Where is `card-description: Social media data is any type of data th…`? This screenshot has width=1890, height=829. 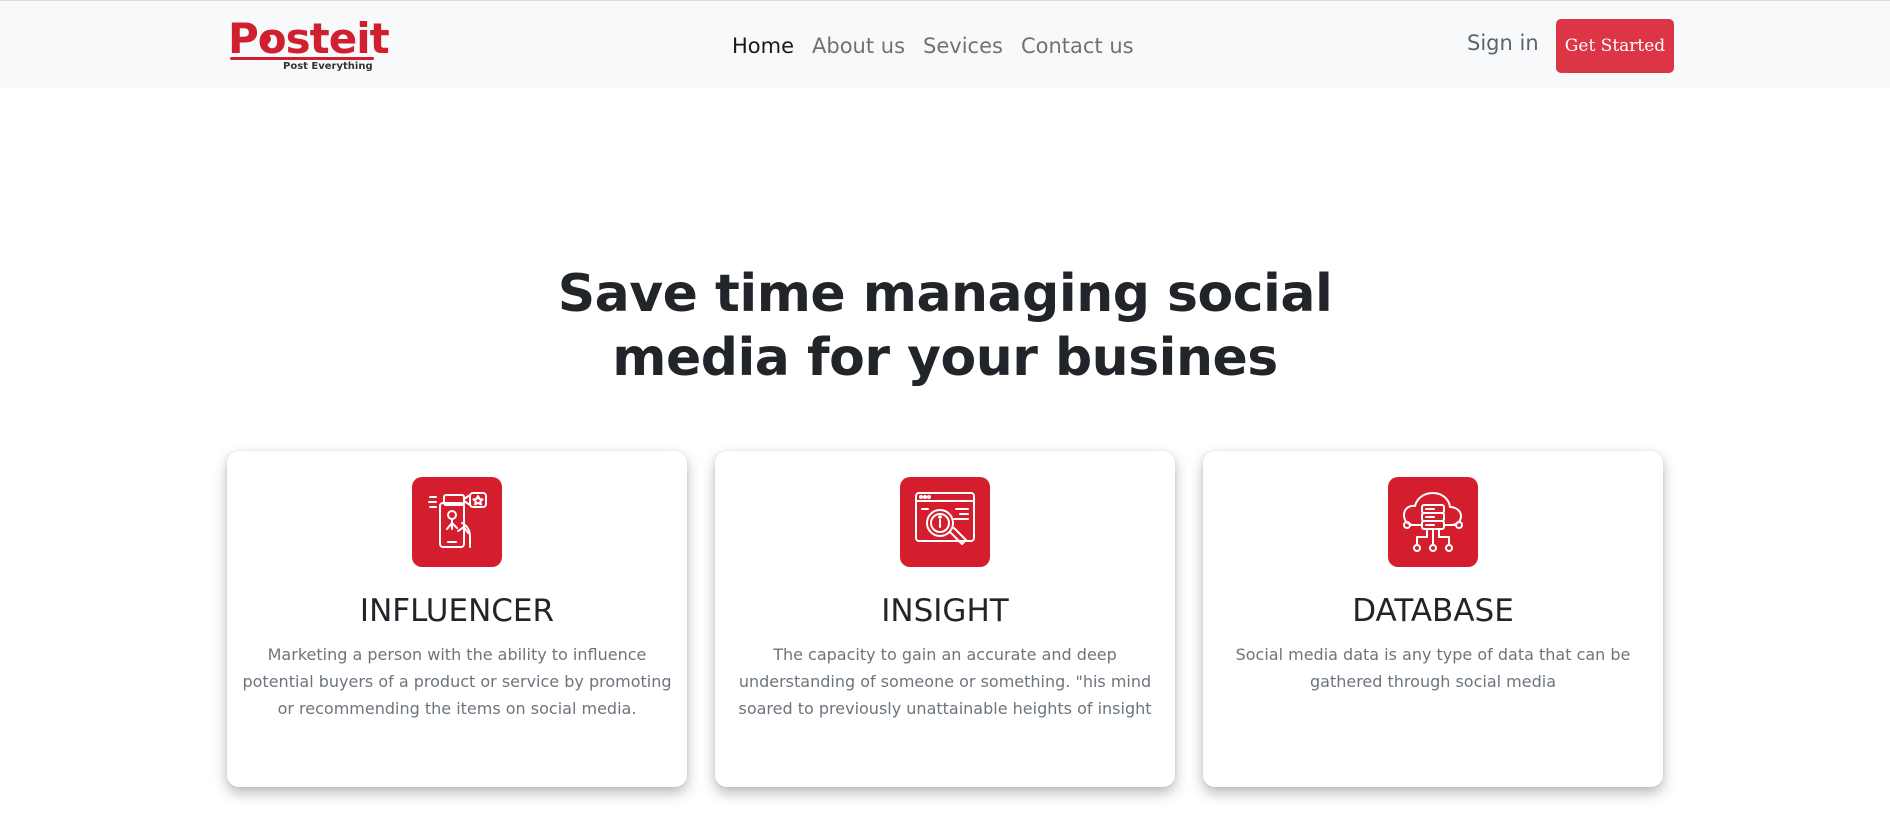
card-description: Social media data is any type of data th… is located at coordinates (1433, 668).